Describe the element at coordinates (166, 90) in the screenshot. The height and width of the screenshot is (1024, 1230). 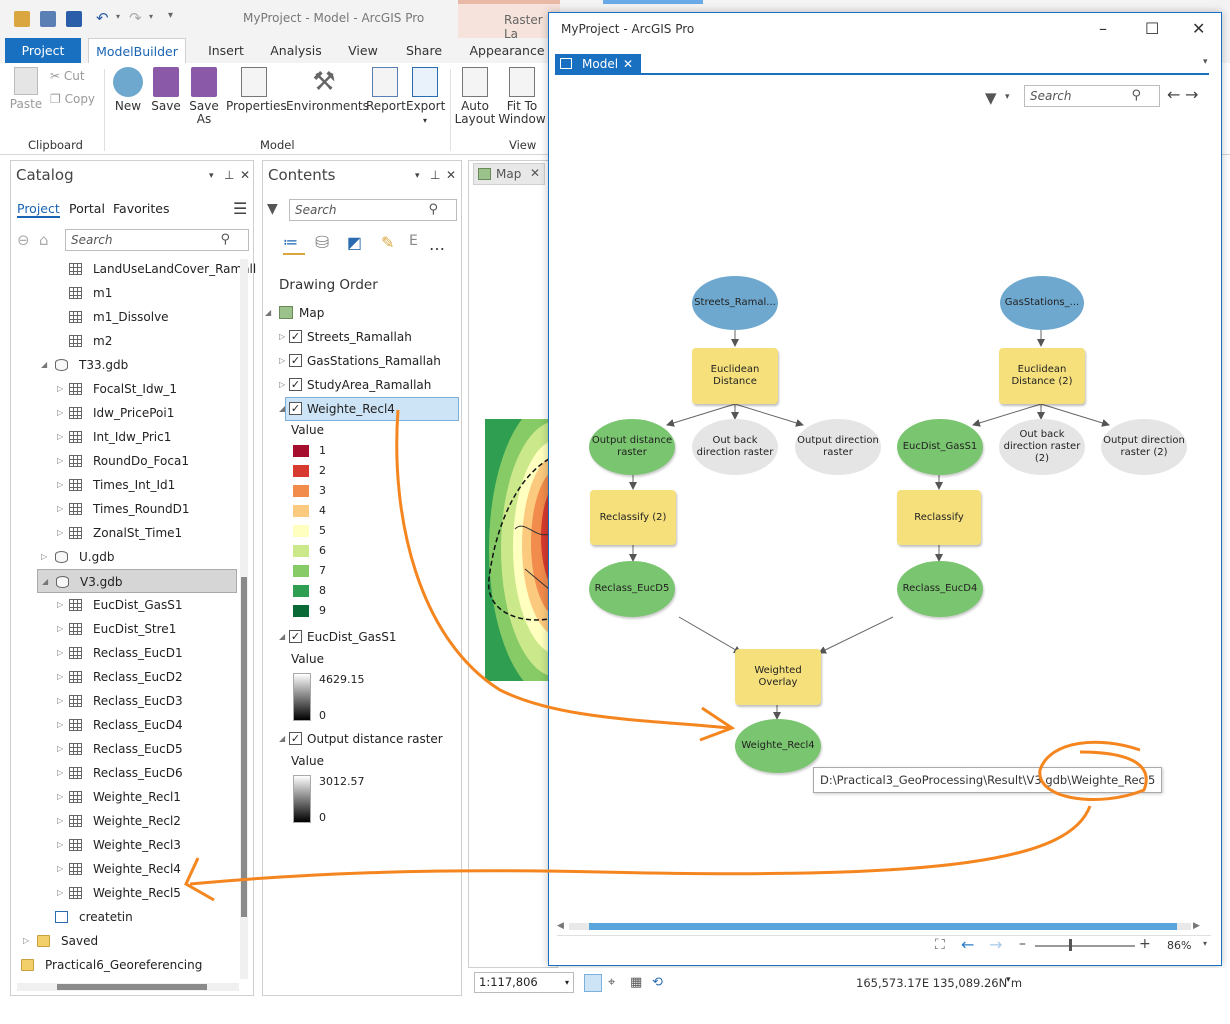
I see `save-model-button: Save` at that location.